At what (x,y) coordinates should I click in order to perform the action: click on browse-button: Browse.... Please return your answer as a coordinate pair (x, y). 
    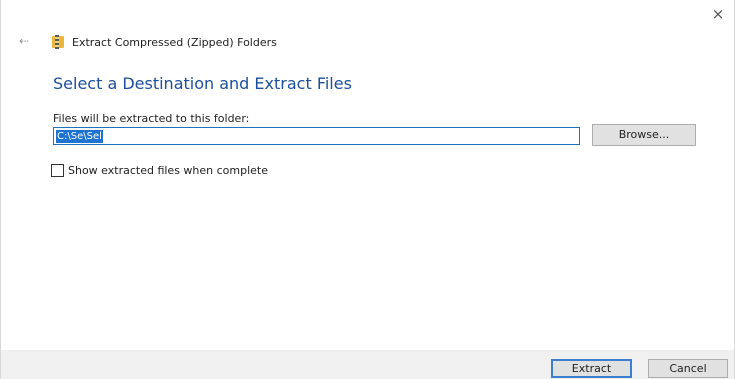
    Looking at the image, I should click on (644, 135).